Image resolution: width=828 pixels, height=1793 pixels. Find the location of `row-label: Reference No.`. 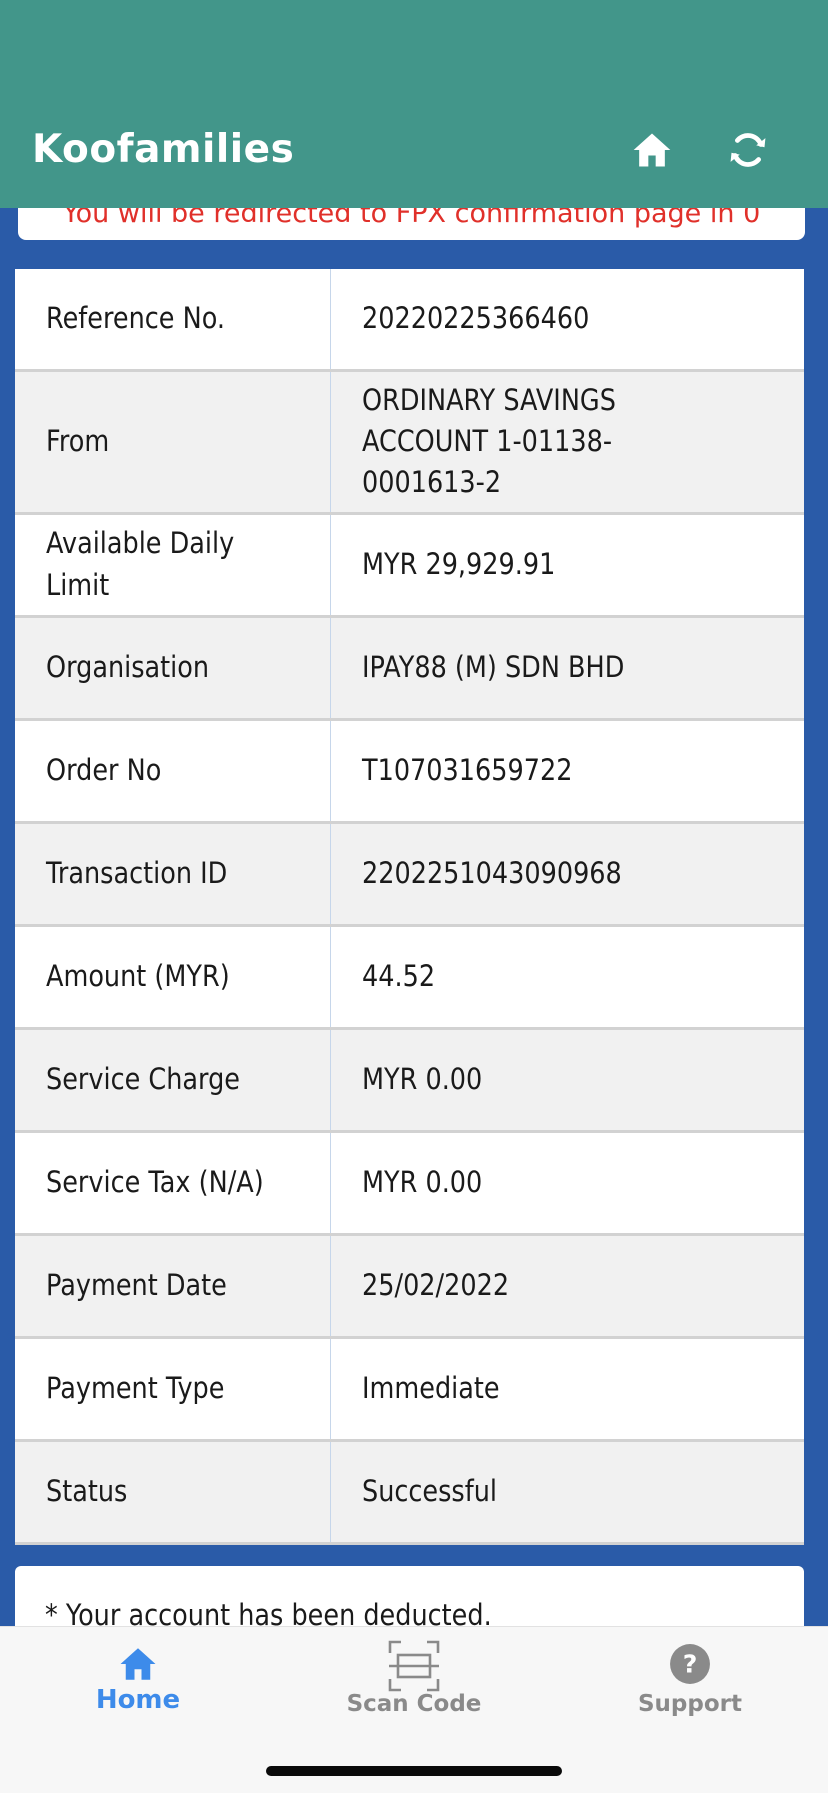

row-label: Reference No. is located at coordinates (173, 320).